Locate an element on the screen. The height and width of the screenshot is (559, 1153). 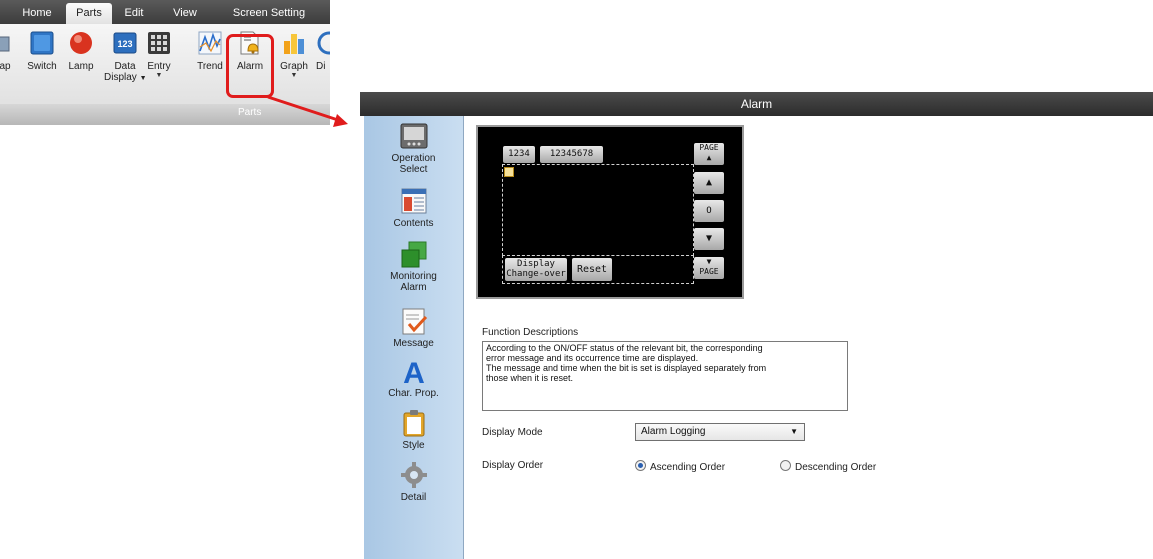
gear-icon is located at coordinates (413, 475).